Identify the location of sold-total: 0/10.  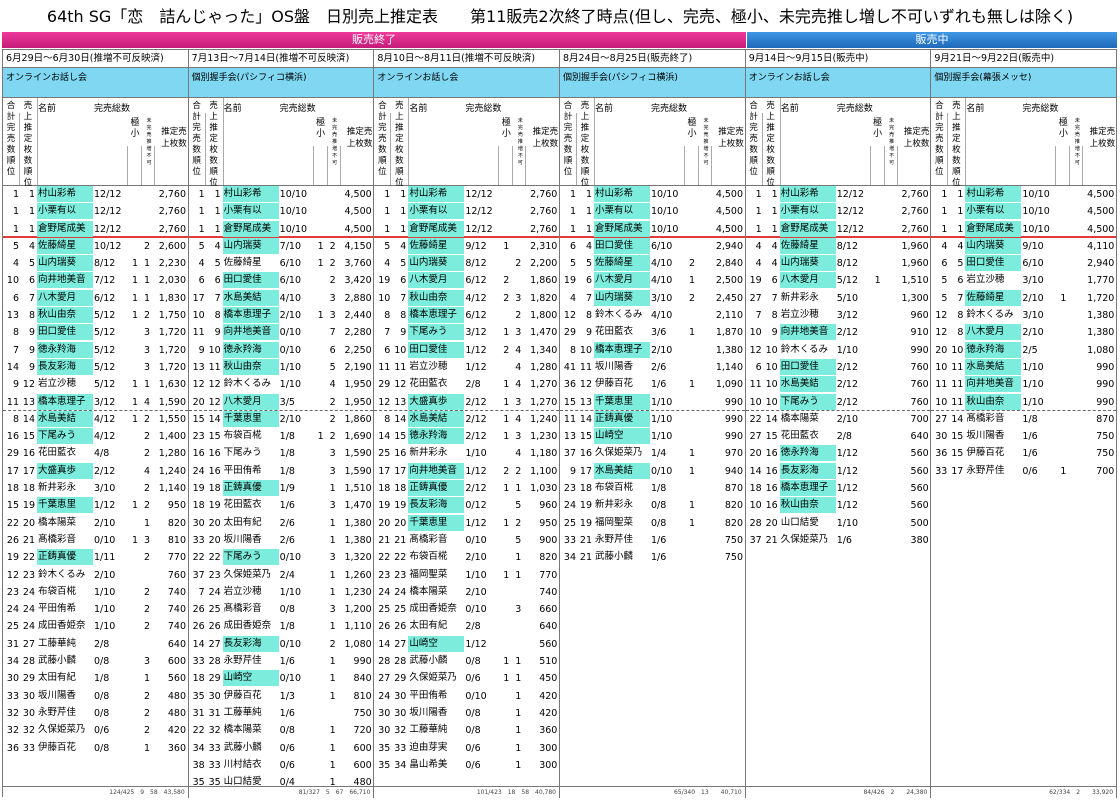
(476, 610).